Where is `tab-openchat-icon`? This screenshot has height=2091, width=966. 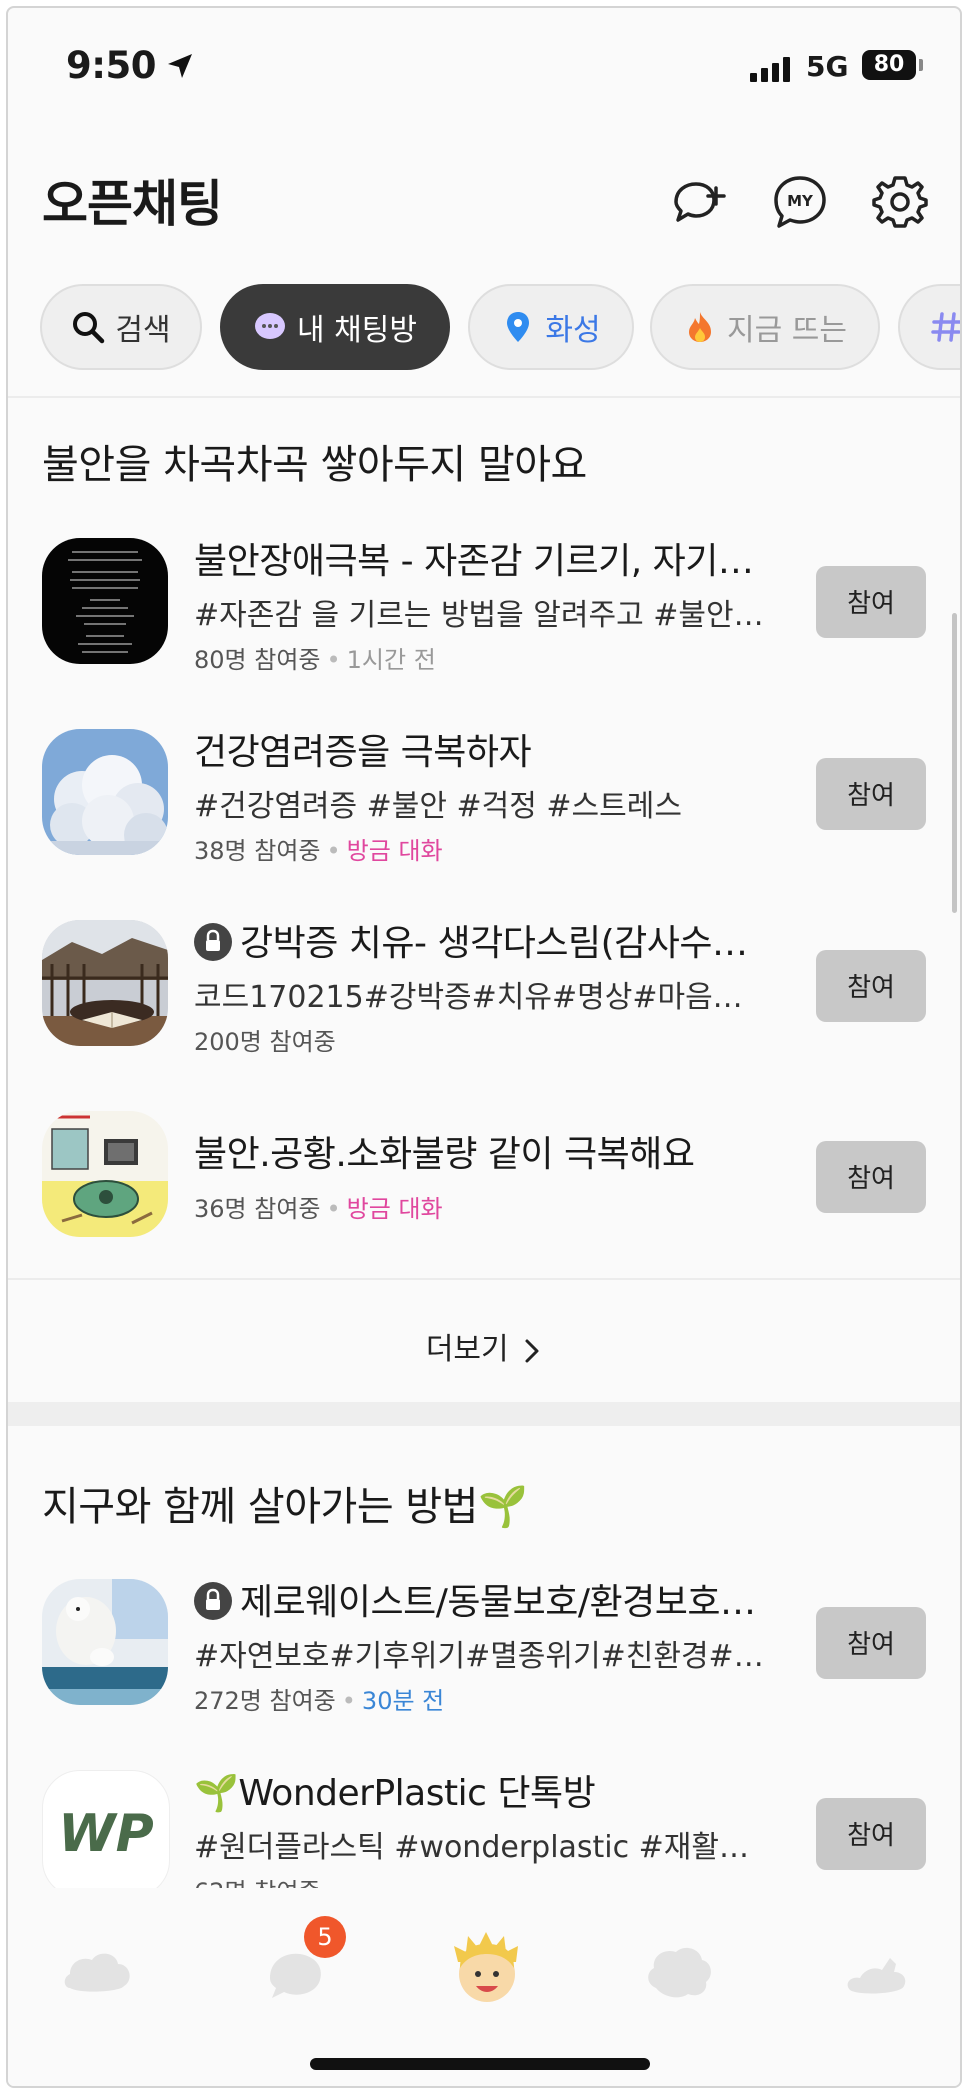 tab-openchat-icon is located at coordinates (487, 1968).